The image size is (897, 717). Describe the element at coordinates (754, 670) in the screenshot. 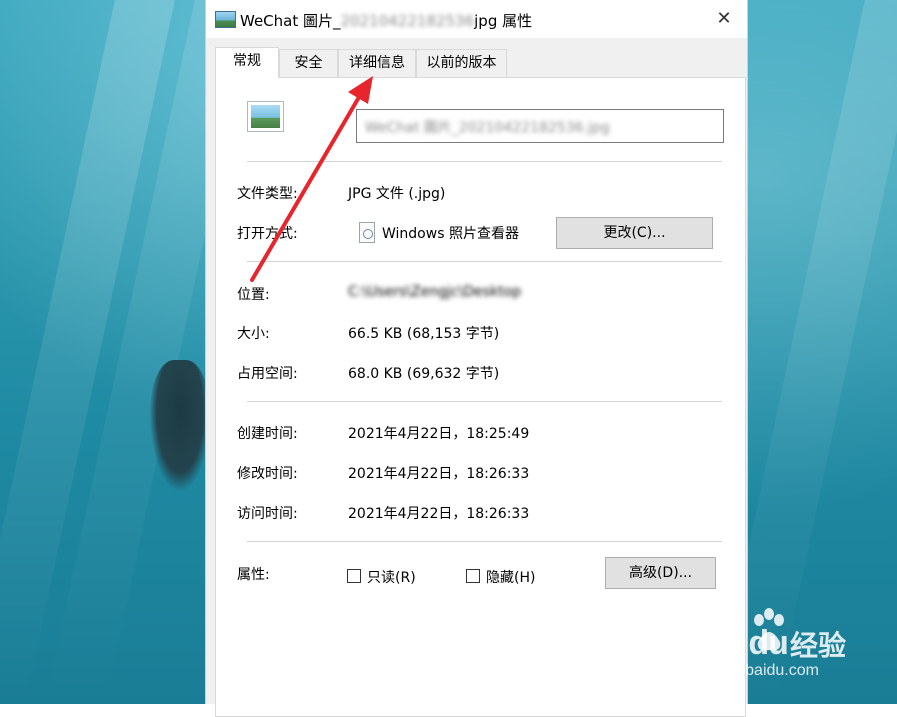

I see `watermark-url: jingyan.baidu.com` at that location.